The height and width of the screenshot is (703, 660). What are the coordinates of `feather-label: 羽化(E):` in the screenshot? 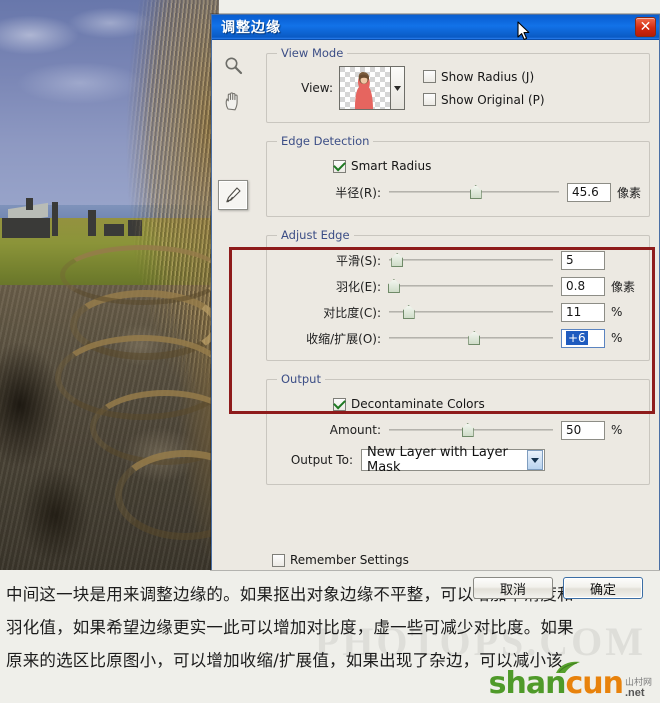 It's located at (358, 286).